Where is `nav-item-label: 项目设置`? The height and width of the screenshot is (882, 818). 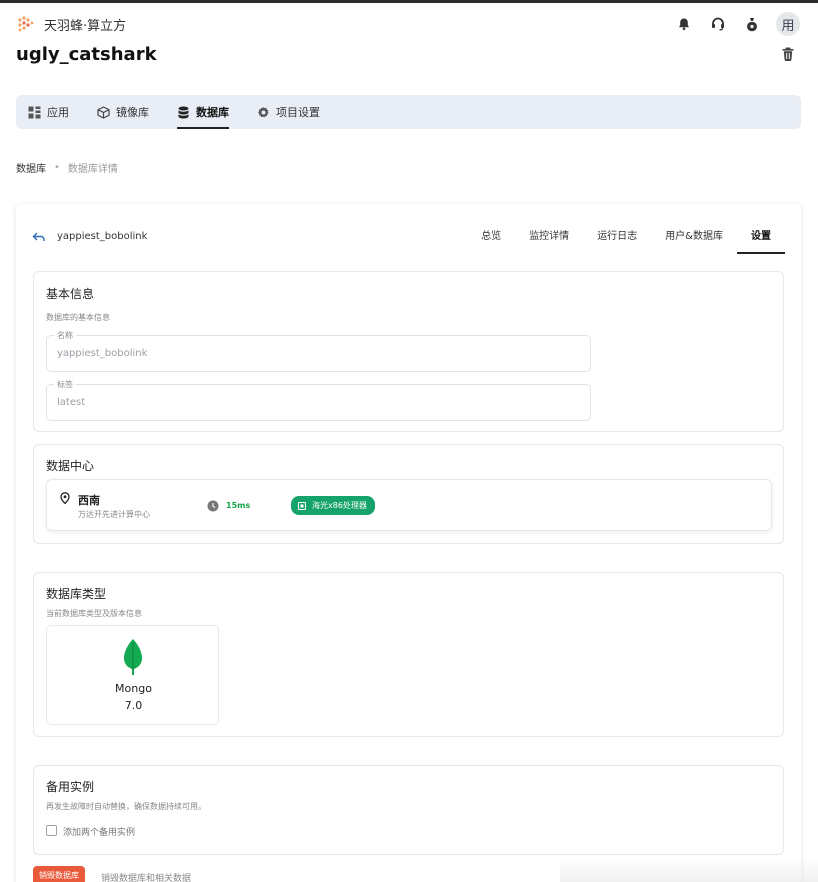 nav-item-label: 项目设置 is located at coordinates (298, 112).